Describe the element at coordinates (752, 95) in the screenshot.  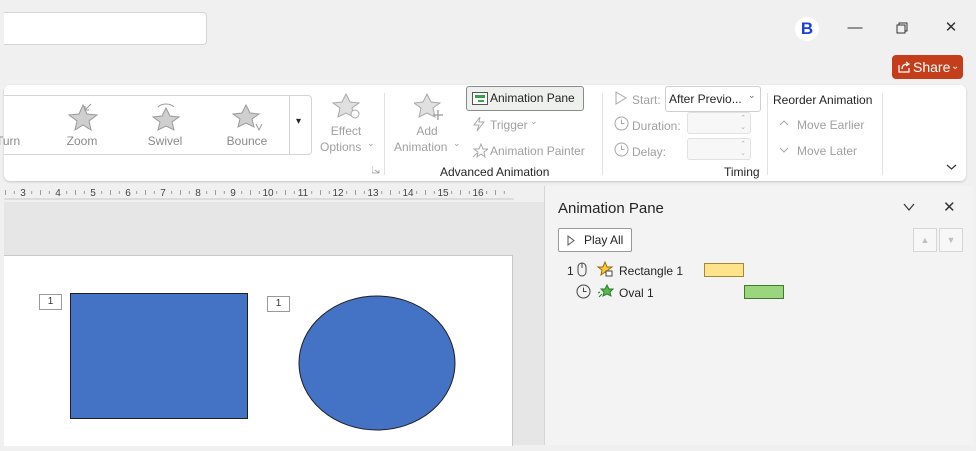
I see `start-caret-icon: ⌄` at that location.